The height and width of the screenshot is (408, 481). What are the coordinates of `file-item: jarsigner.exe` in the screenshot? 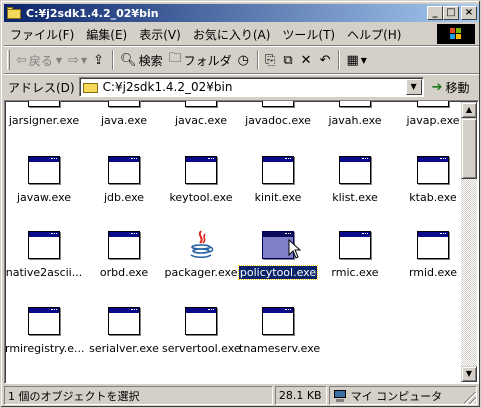 It's located at (44, 114).